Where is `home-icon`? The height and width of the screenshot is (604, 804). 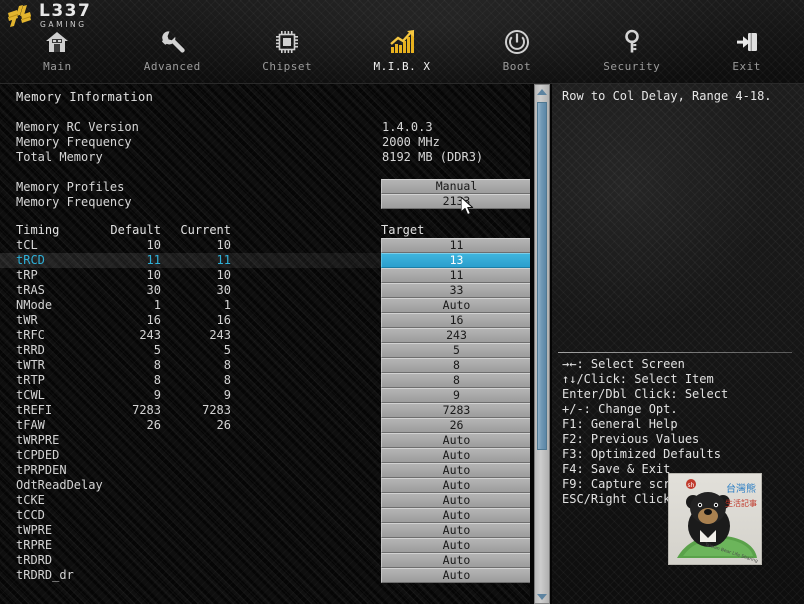 home-icon is located at coordinates (57, 42).